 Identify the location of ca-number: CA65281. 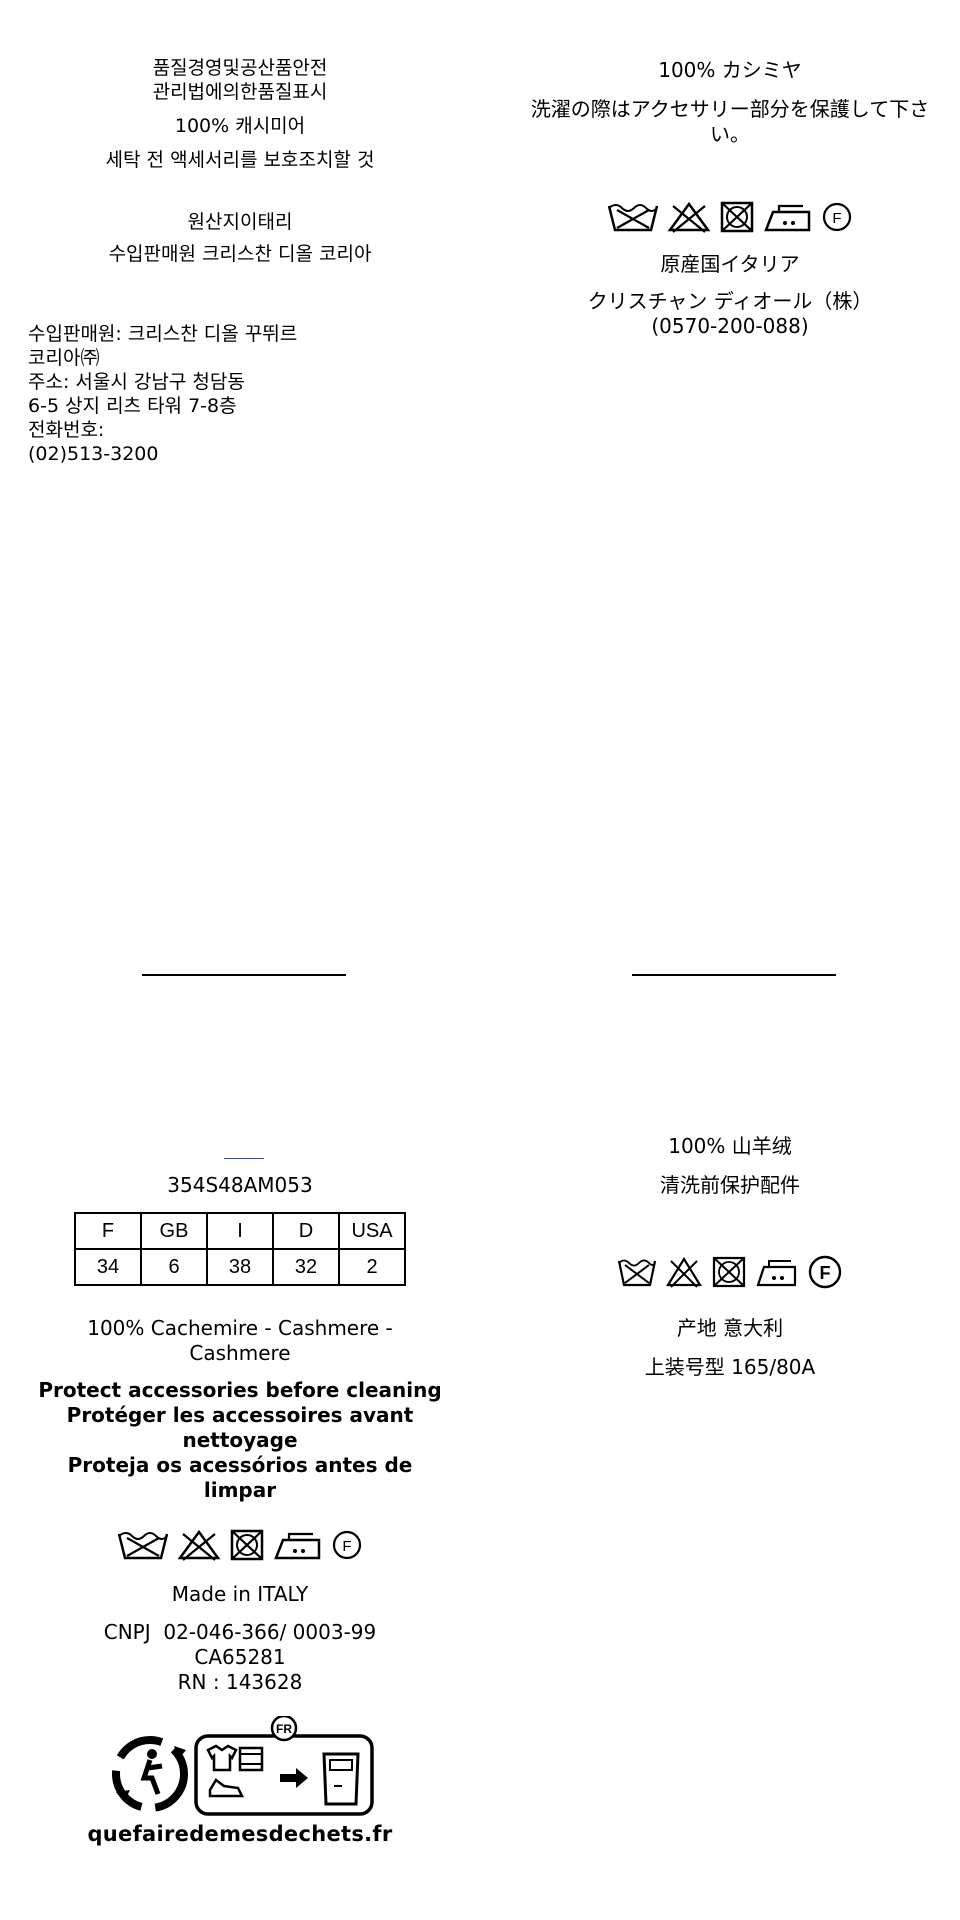
(240, 1657).